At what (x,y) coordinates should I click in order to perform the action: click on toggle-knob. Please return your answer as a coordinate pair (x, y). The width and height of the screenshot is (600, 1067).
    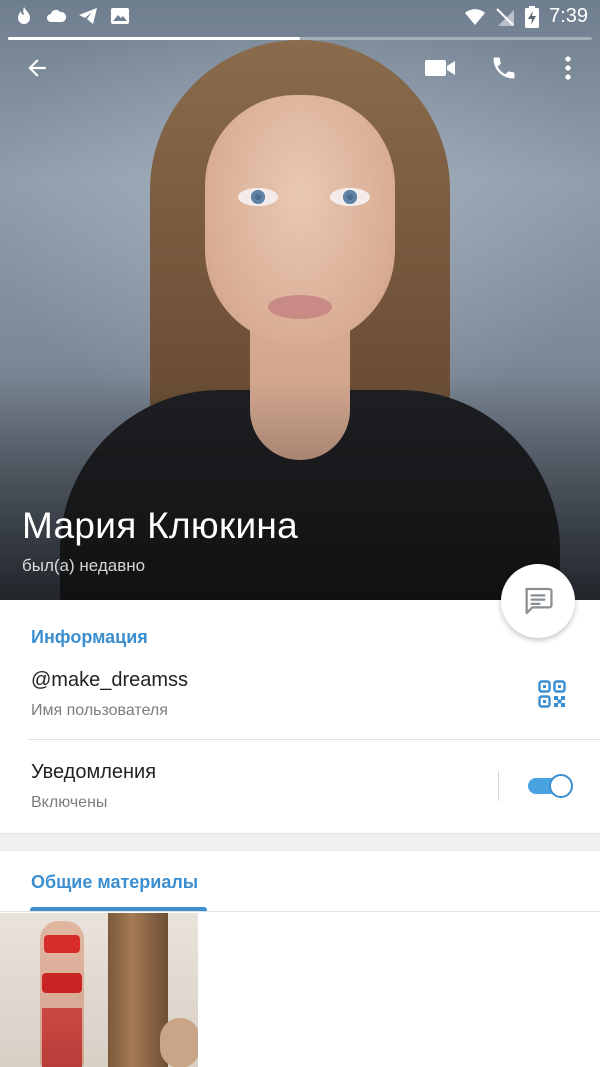
    Looking at the image, I should click on (561, 786).